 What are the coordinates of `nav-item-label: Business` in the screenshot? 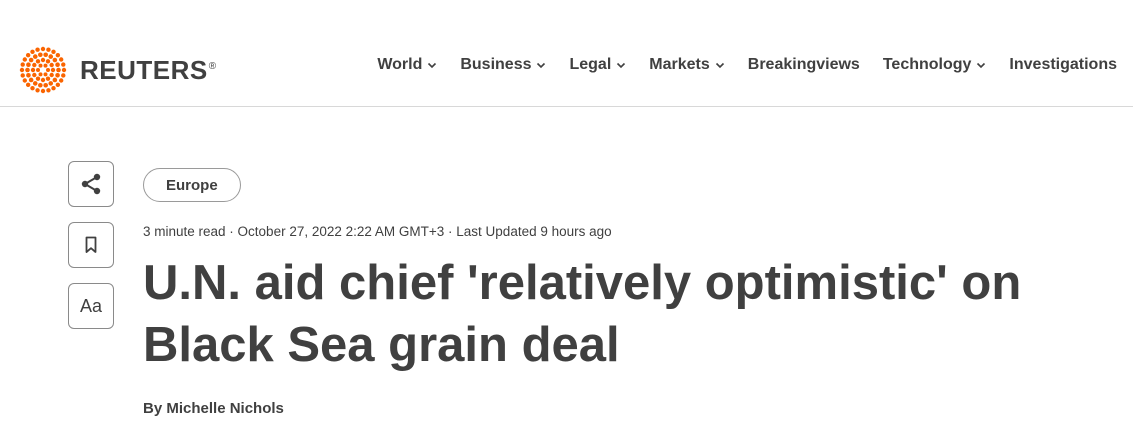 It's located at (496, 64).